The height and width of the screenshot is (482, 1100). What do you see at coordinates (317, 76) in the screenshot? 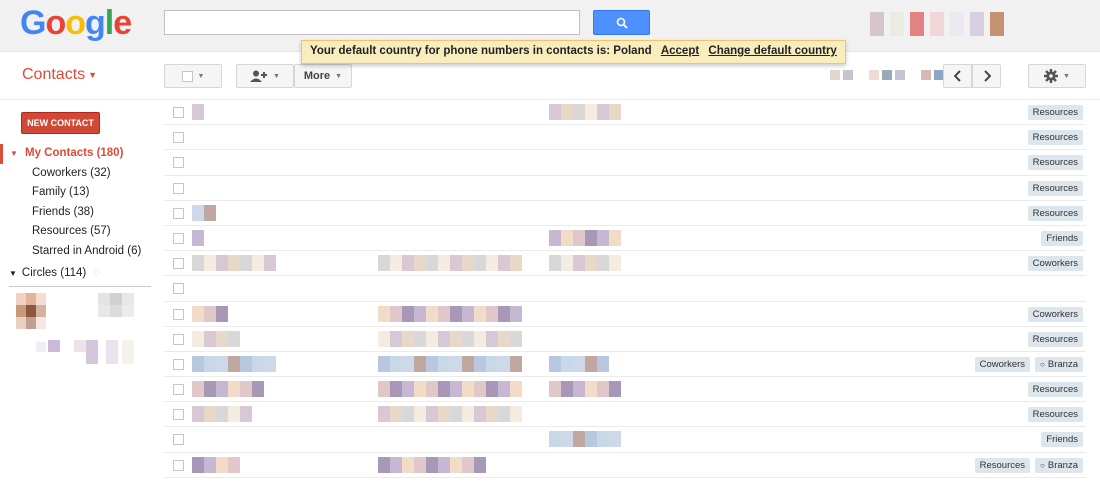
I see `more-label: More` at bounding box center [317, 76].